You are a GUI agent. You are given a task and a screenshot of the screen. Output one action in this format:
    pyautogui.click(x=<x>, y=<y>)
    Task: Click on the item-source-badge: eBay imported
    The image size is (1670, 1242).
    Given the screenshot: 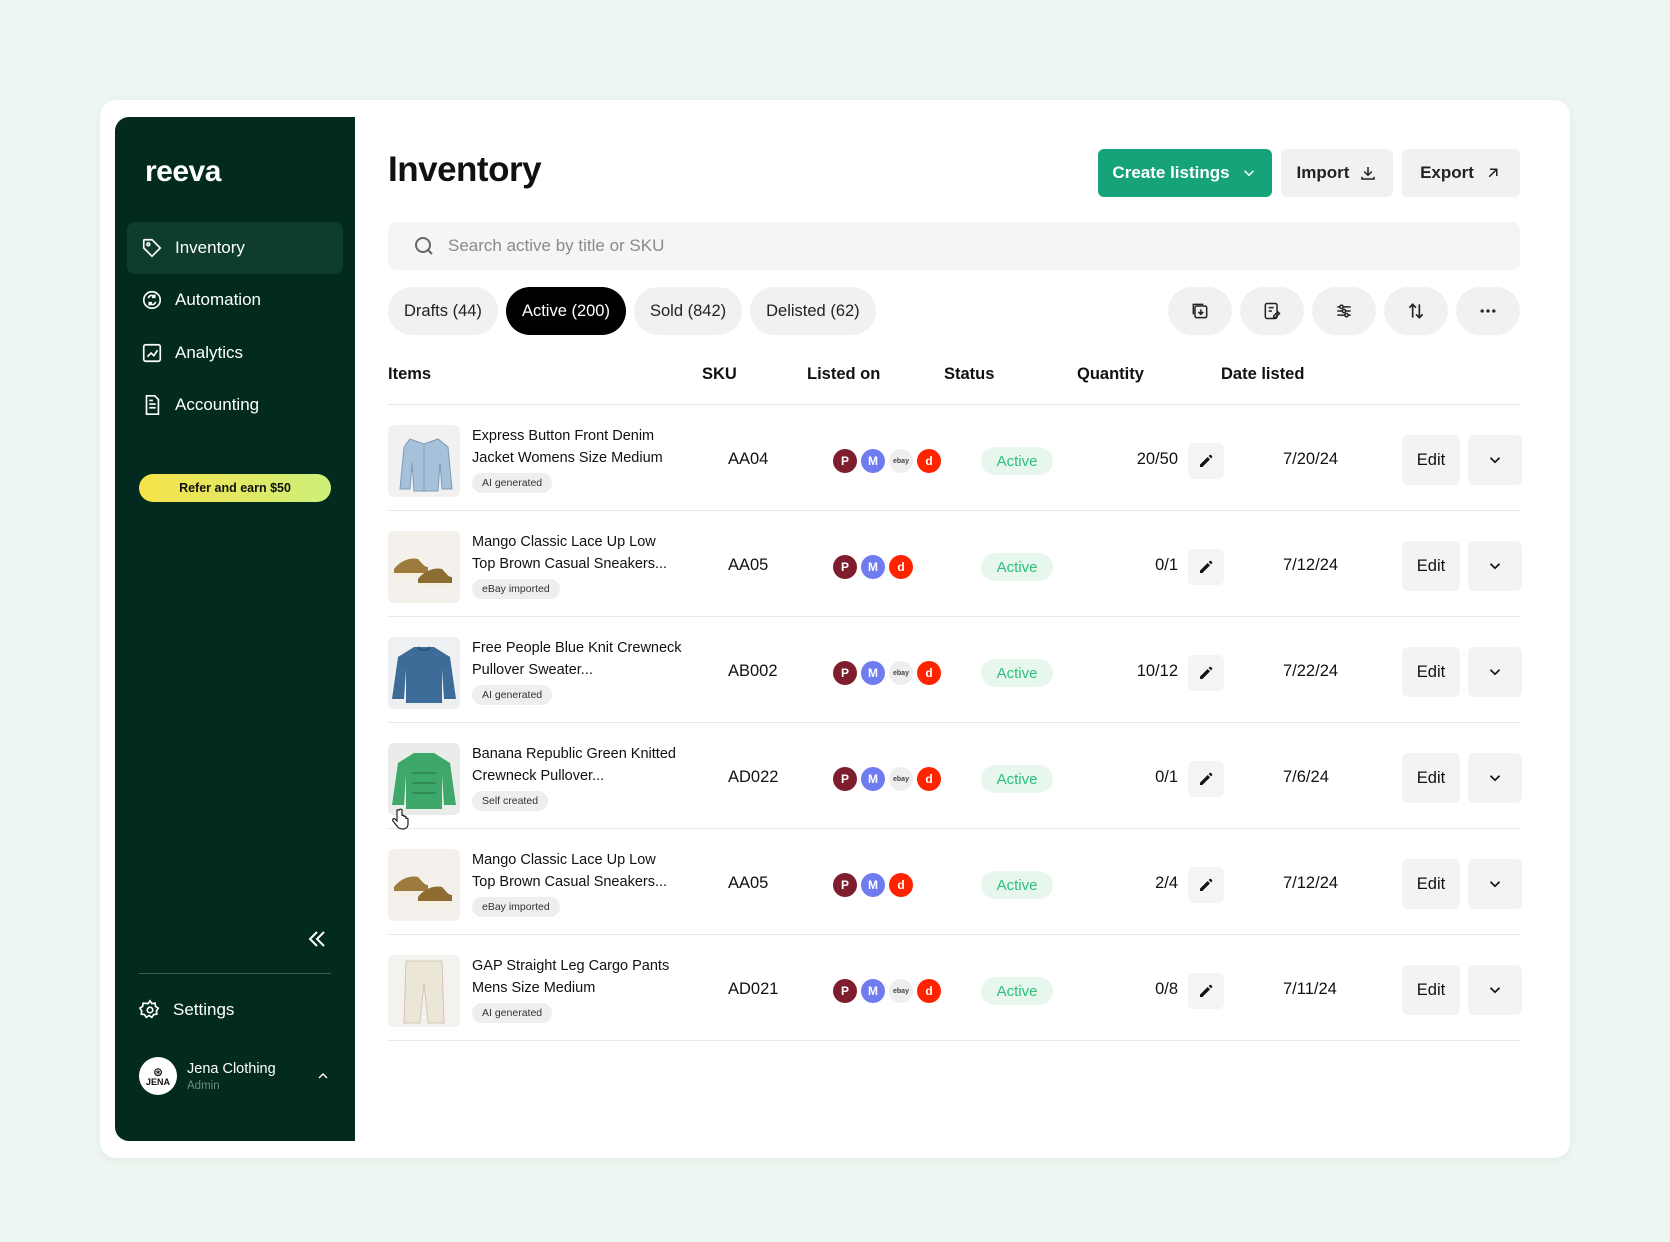 What is the action you would take?
    pyautogui.click(x=516, y=589)
    